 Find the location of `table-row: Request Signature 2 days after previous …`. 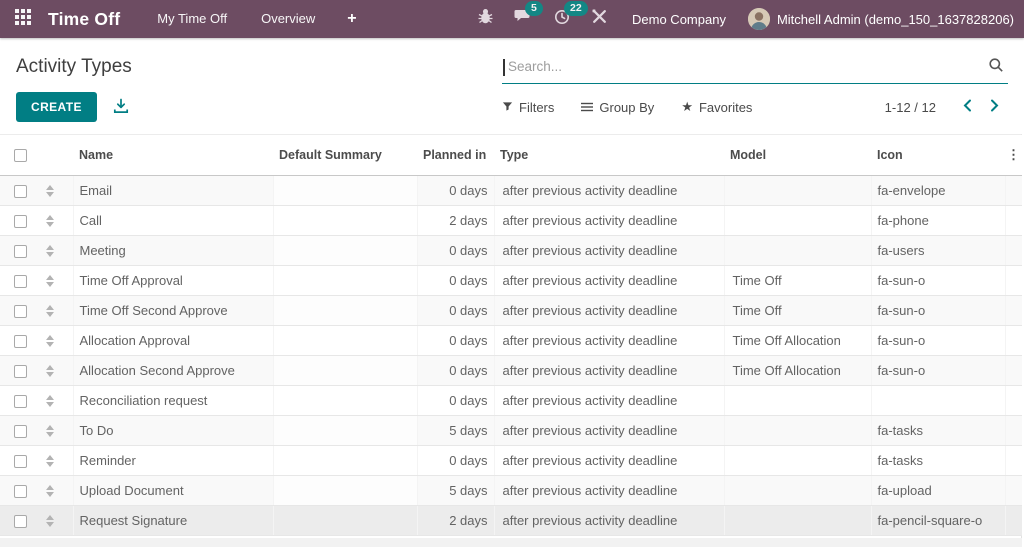

table-row: Request Signature 2 days after previous … is located at coordinates (511, 520).